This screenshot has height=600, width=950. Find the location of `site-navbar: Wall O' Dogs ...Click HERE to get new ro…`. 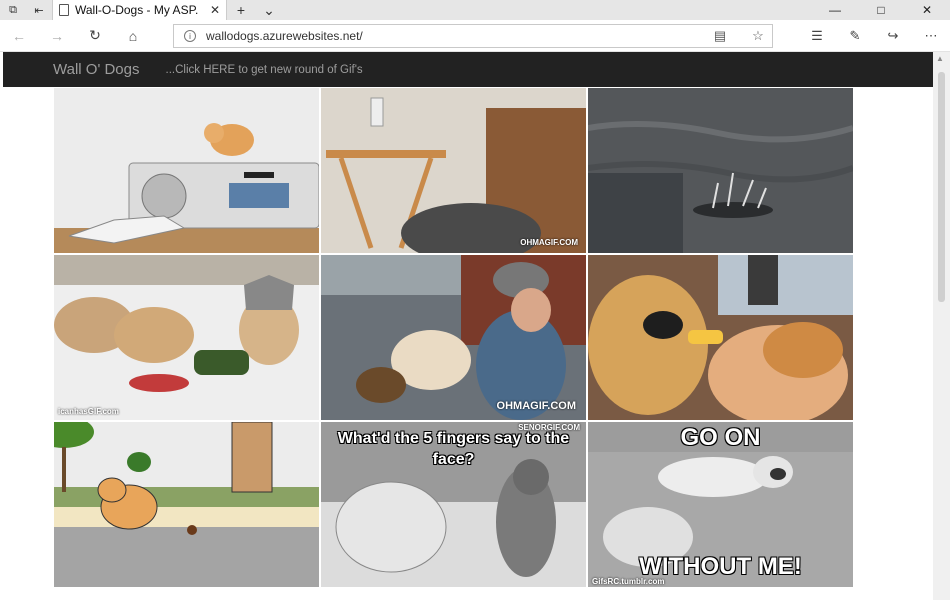

site-navbar: Wall O' Dogs ...Click HERE to get new ro… is located at coordinates (468, 69).